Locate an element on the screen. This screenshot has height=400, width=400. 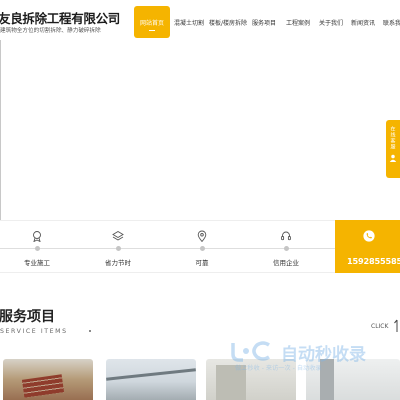
feature-label: 信用企业 is located at coordinates (286, 263).